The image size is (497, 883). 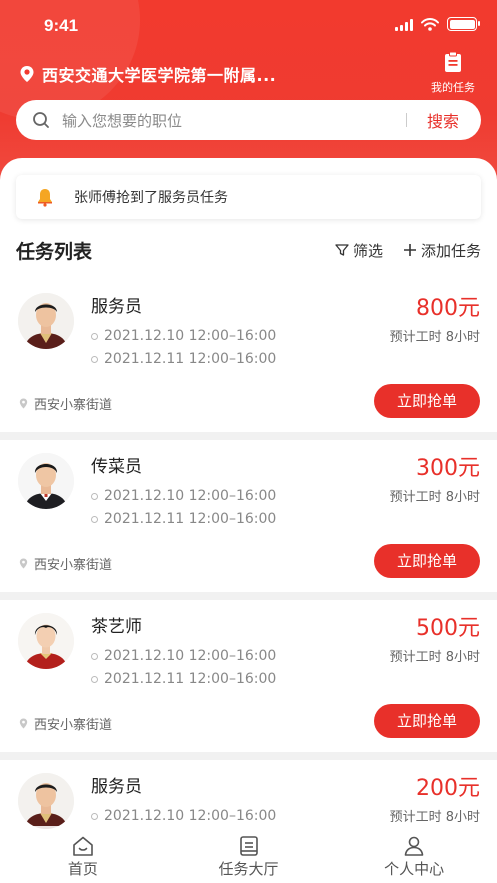 What do you see at coordinates (450, 250) in the screenshot?
I see `add-task-label: 添加任务` at bounding box center [450, 250].